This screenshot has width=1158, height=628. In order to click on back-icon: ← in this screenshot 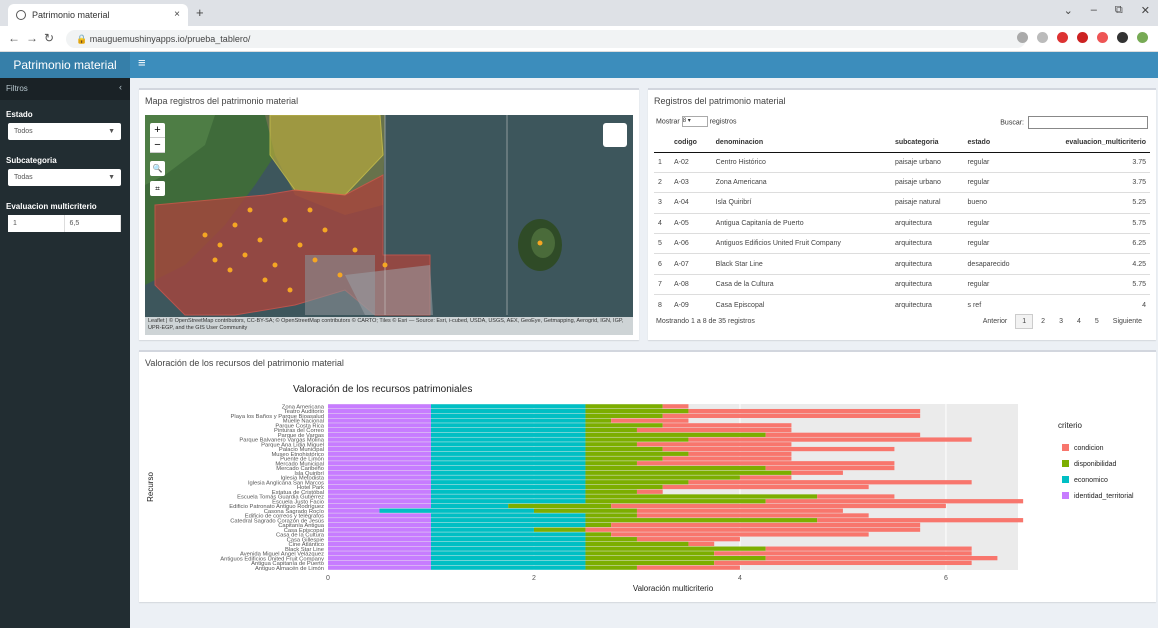, I will do `click(14, 38)`.